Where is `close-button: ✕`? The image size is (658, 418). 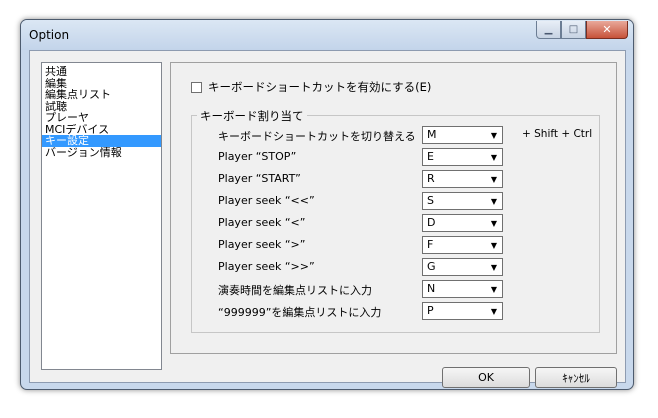 close-button: ✕ is located at coordinates (607, 30).